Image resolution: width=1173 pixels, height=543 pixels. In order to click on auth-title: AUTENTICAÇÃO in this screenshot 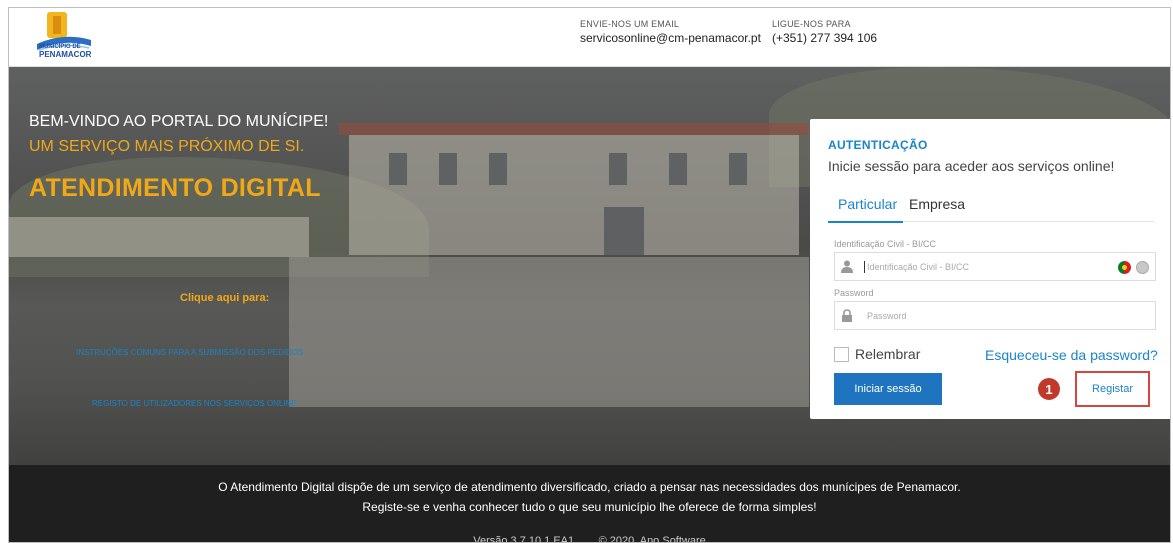, I will do `click(878, 145)`.